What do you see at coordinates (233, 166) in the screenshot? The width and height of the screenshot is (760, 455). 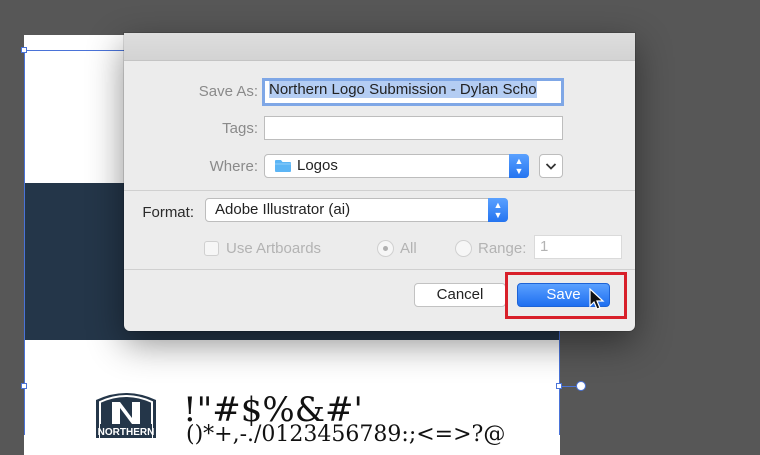 I see `where-label: Where:` at bounding box center [233, 166].